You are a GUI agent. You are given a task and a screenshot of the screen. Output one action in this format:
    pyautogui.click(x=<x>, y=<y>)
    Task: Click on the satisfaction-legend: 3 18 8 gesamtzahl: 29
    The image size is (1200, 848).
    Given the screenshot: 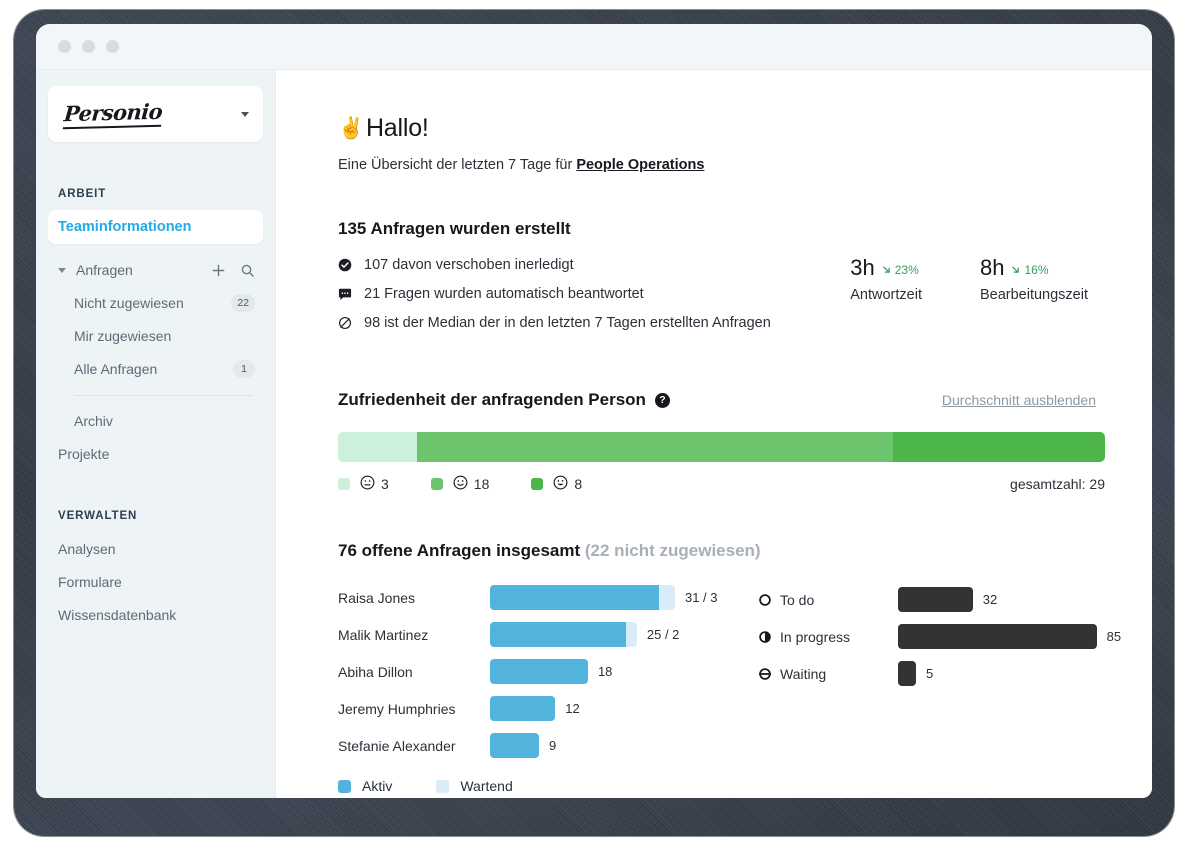 What is the action you would take?
    pyautogui.click(x=721, y=484)
    